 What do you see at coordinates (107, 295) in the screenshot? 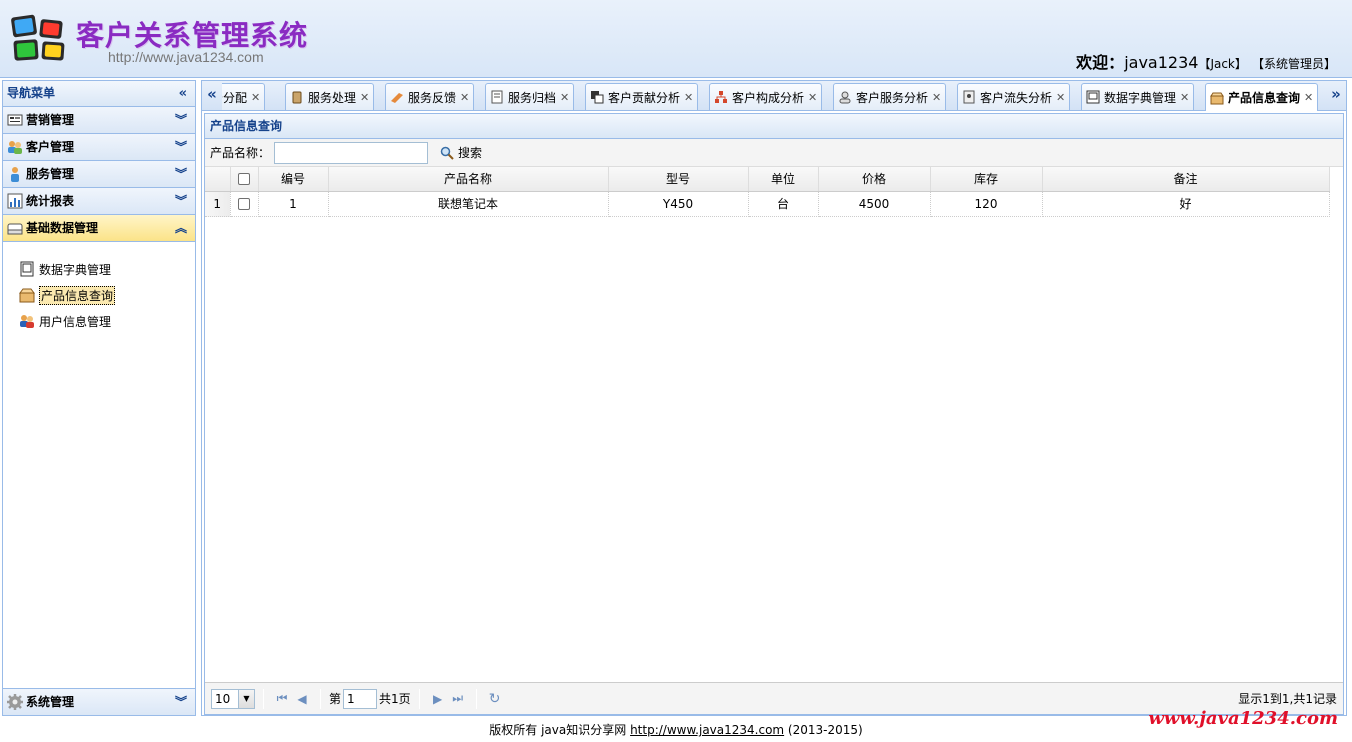
I see `sidebar-item-product: 产品信息查询` at bounding box center [107, 295].